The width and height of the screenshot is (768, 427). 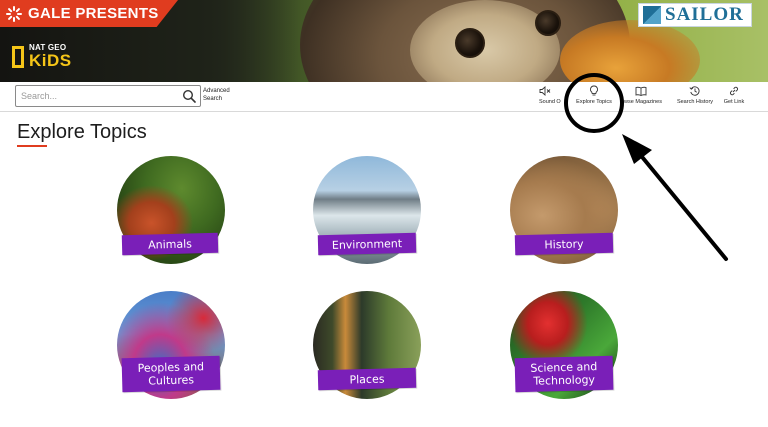 I want to click on topic-label-history: History, so click(x=564, y=244).